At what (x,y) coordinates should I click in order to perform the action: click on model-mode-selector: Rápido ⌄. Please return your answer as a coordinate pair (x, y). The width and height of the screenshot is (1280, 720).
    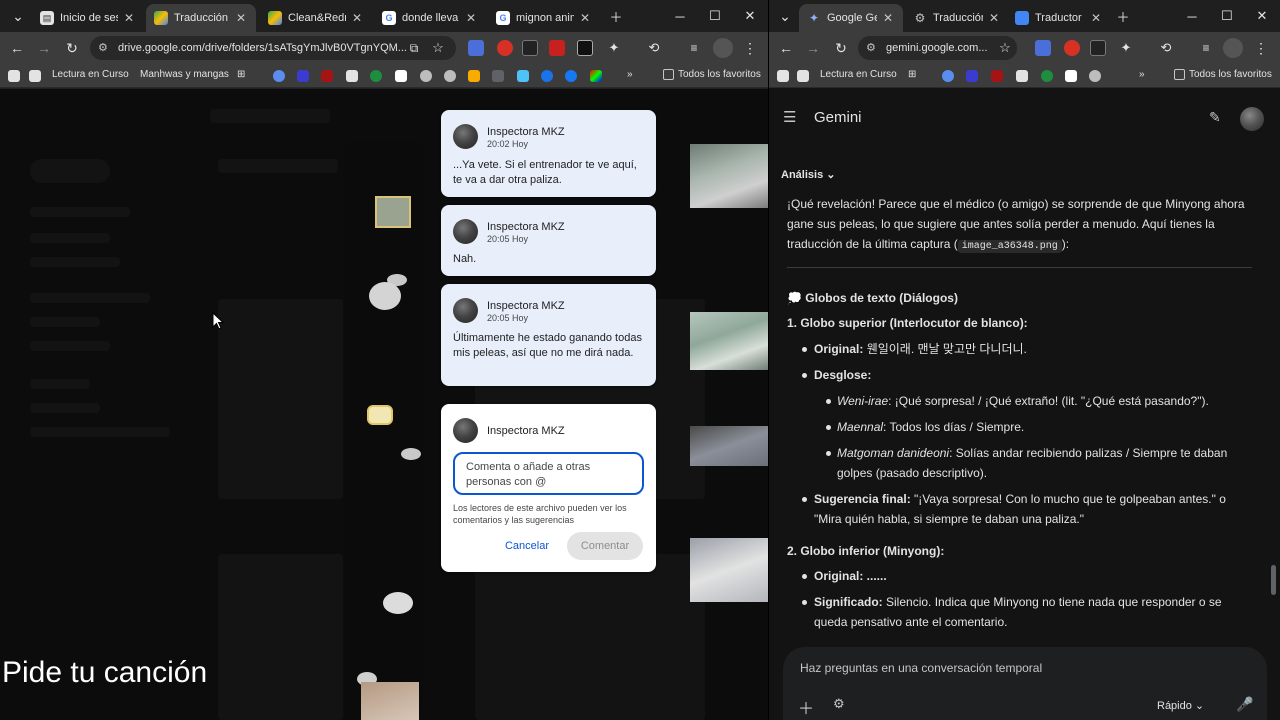
    Looking at the image, I should click on (1180, 705).